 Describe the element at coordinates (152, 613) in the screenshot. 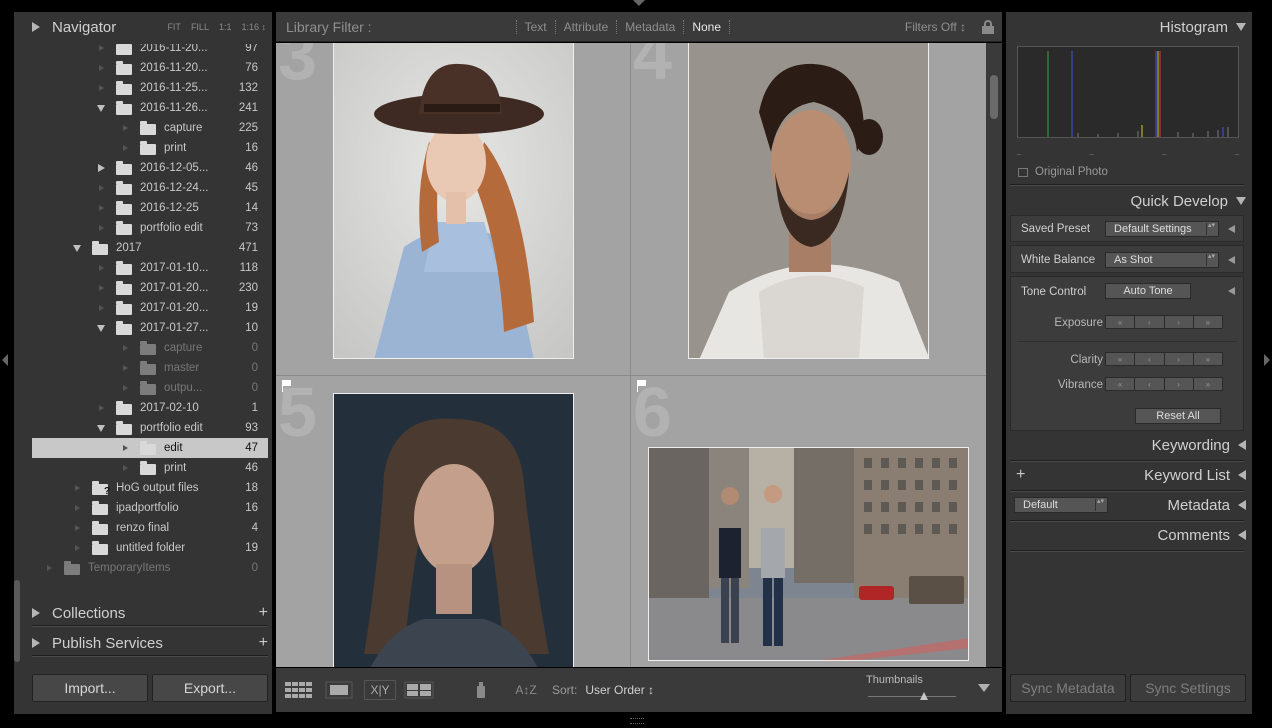

I see `collections-header: Collections +` at that location.